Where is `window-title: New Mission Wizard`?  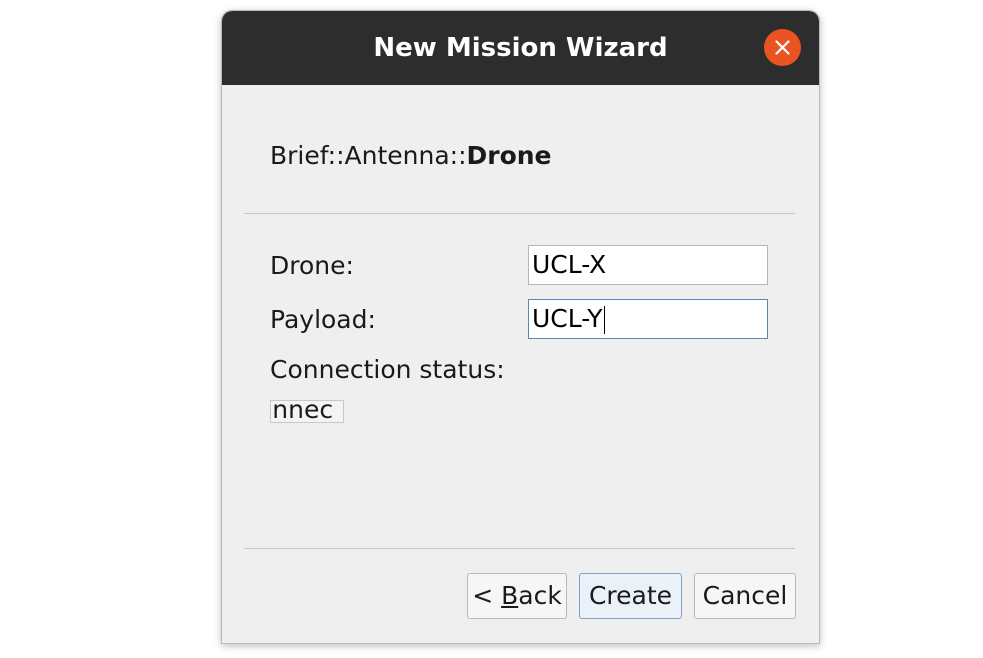
window-title: New Mission Wizard is located at coordinates (520, 48).